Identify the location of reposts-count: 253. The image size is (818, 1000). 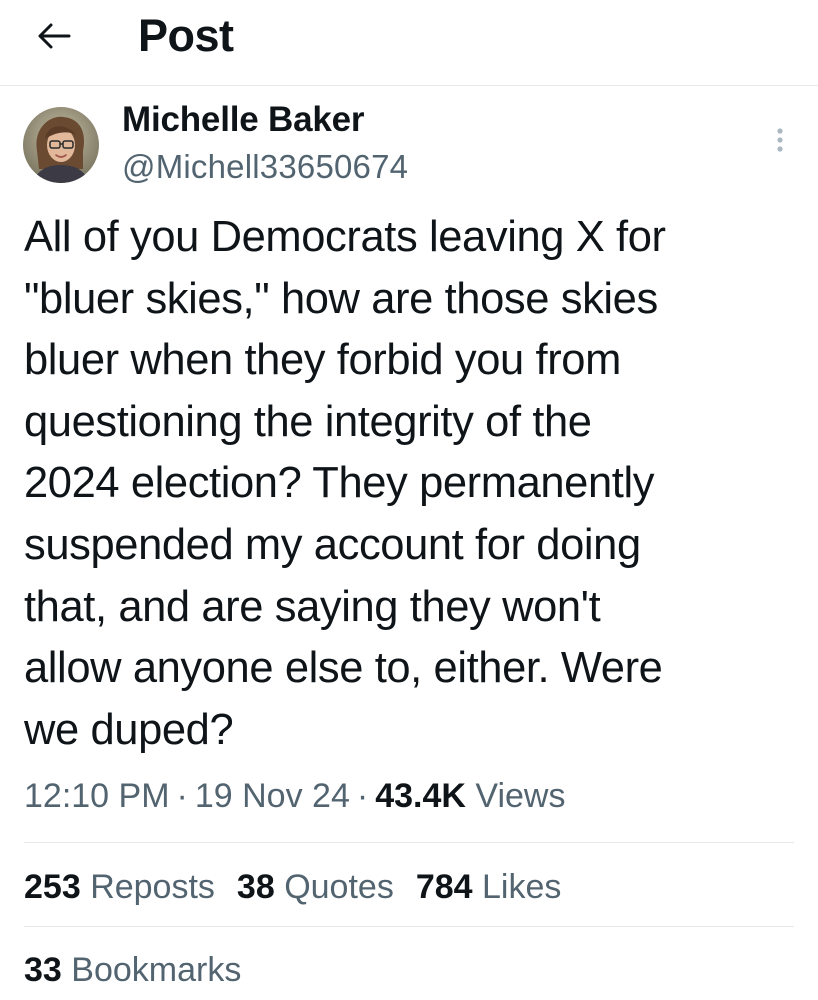
(52, 887).